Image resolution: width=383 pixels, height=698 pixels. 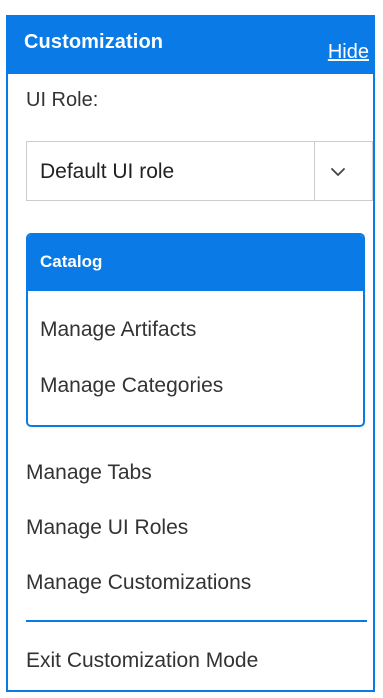 What do you see at coordinates (338, 172) in the screenshot?
I see `chevron-down-icon` at bounding box center [338, 172].